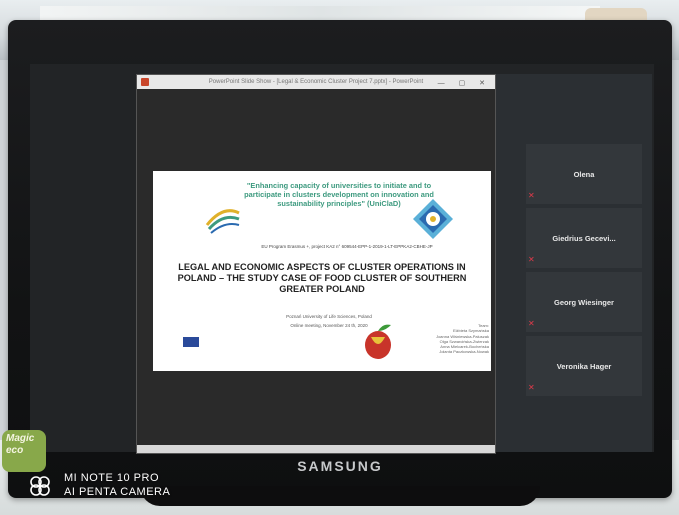 The width and height of the screenshot is (679, 515). Describe the element at coordinates (112, 478) in the screenshot. I see `camera-model: MI NOTE 10 PRO` at that location.